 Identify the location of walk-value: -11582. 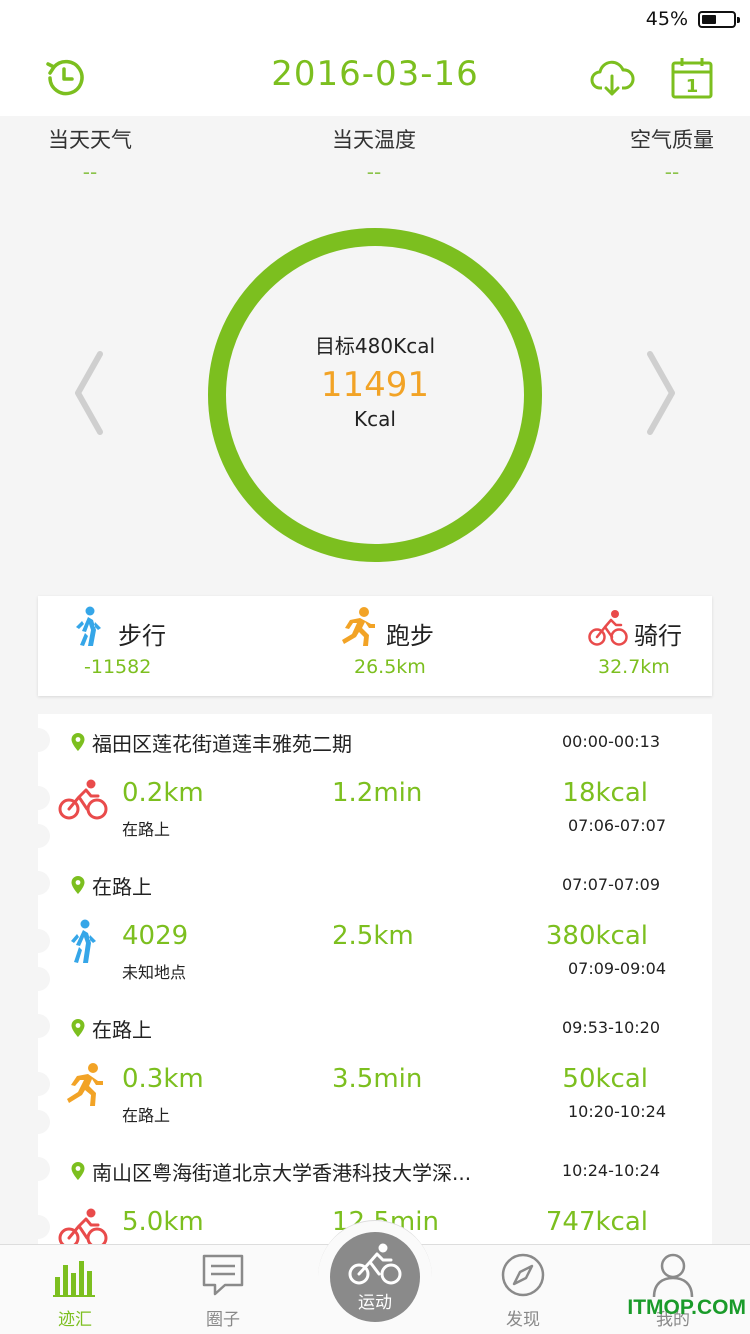
(118, 667).